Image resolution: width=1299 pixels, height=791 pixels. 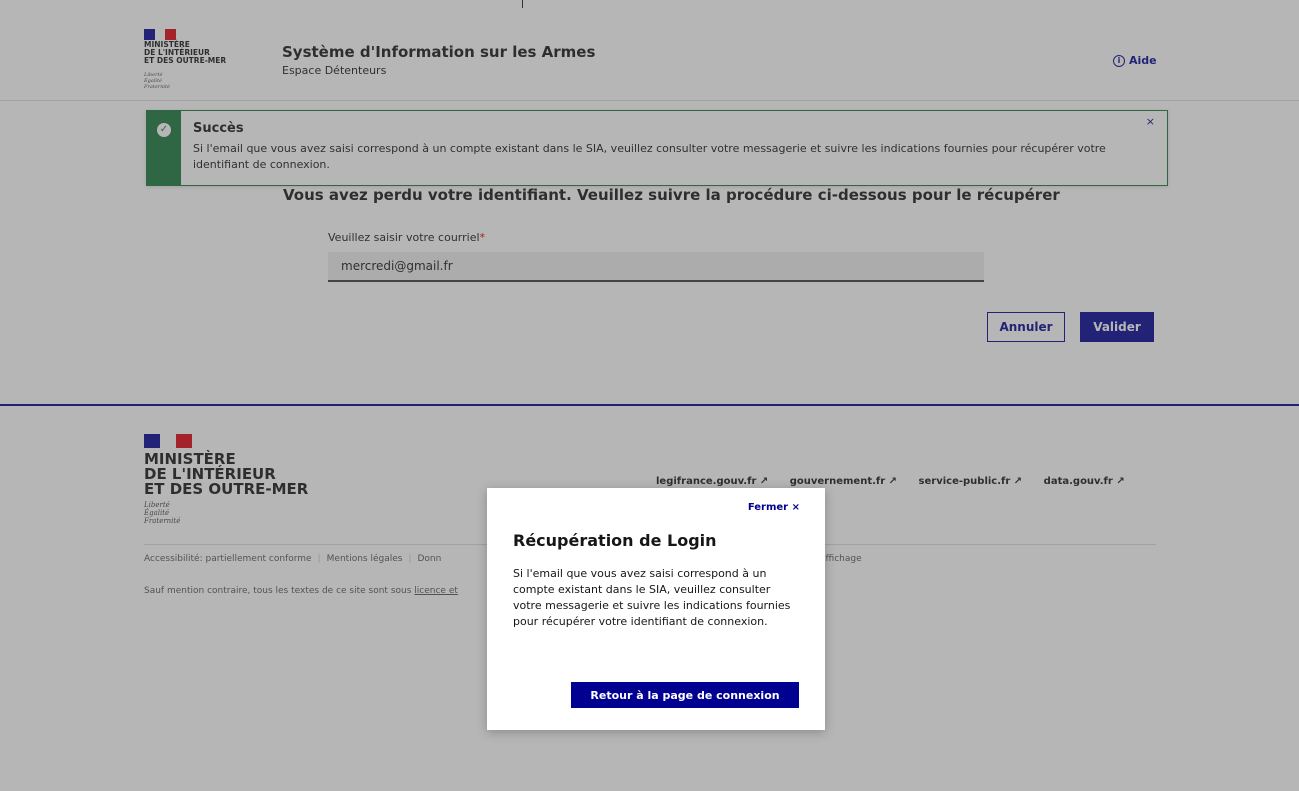 I want to click on modal-close-label: Fermer, so click(x=768, y=507).